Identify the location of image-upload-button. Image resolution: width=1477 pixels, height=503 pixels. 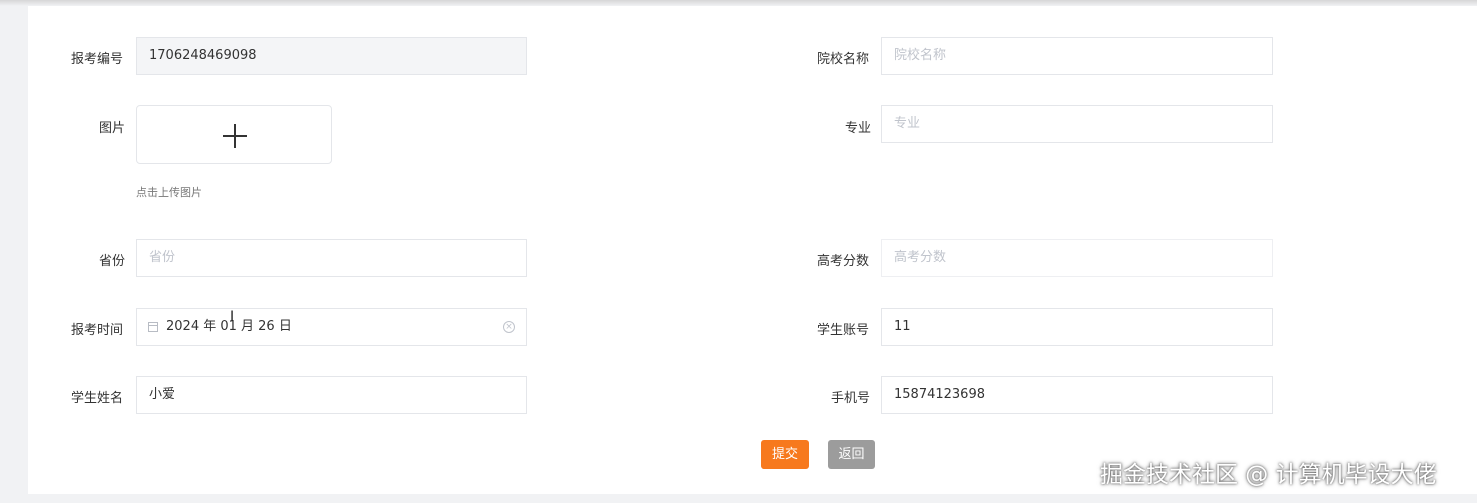
(234, 134).